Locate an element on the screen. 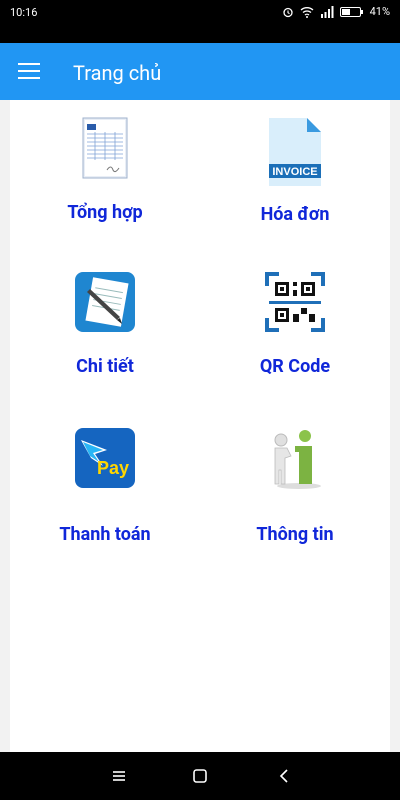 Image resolution: width=400 pixels, height=800 pixels. wifi-icon is located at coordinates (307, 12).